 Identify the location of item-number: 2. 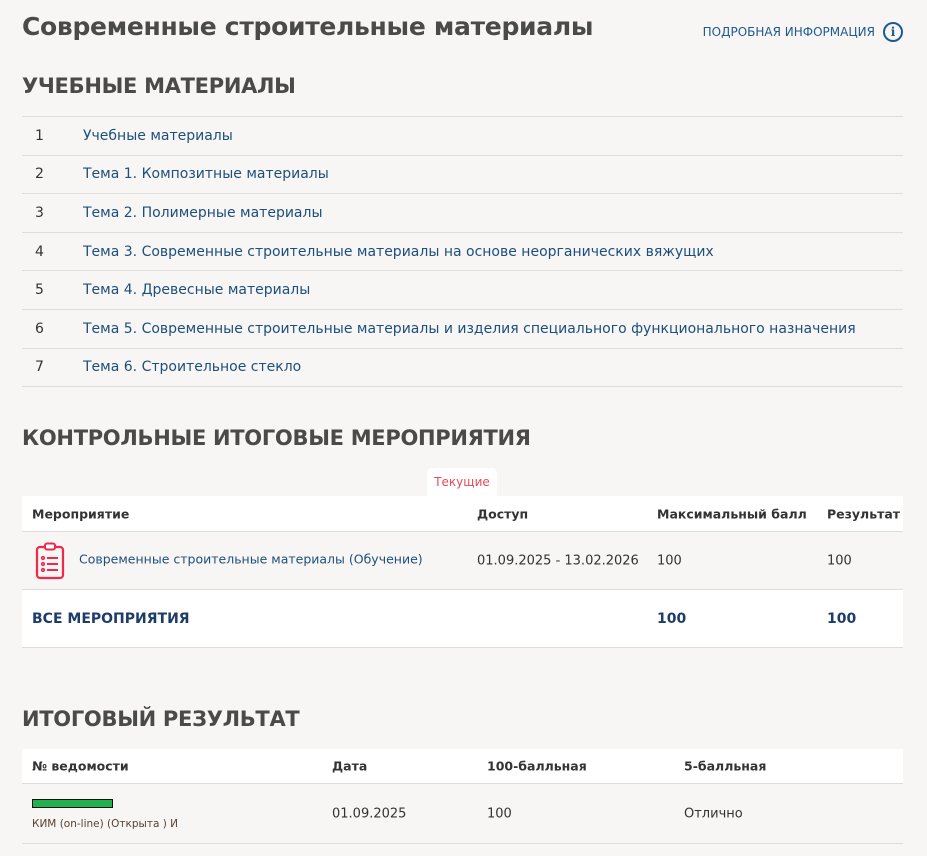
(39, 174).